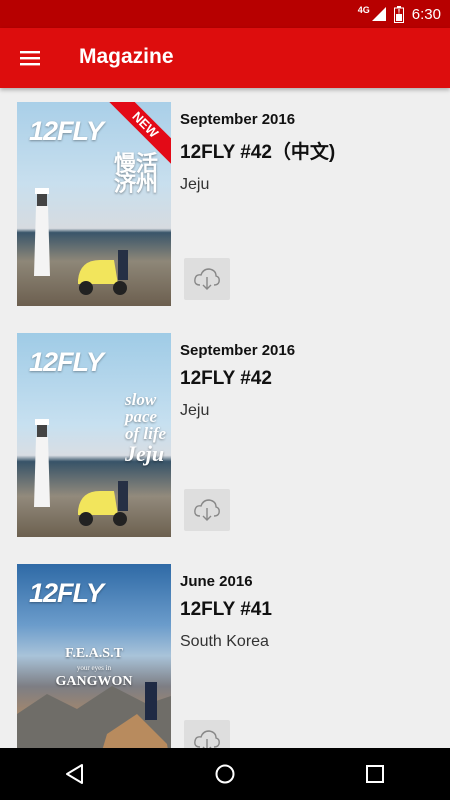 This screenshot has width=450, height=800. I want to click on page-title: Magazine, so click(126, 56).